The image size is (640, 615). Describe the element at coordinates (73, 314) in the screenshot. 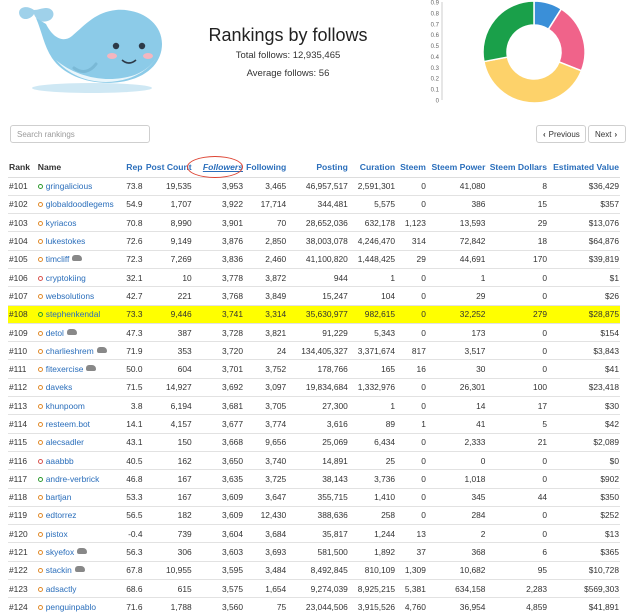

I see `user-link: stephenkendal` at that location.